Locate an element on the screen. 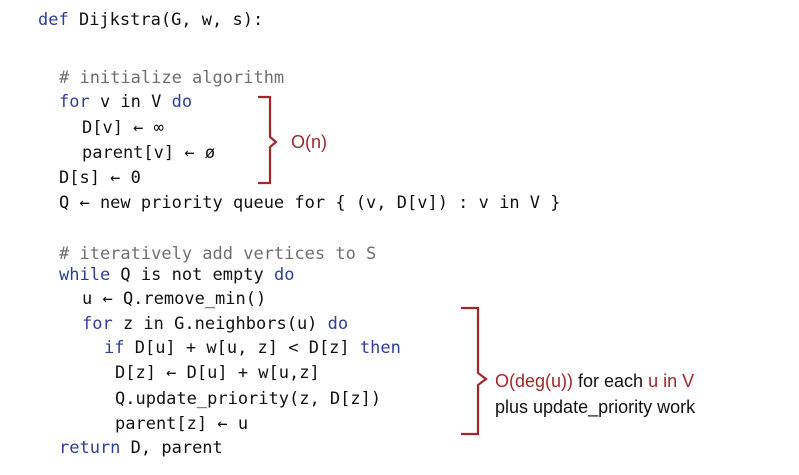  init-brace is located at coordinates (268, 140).